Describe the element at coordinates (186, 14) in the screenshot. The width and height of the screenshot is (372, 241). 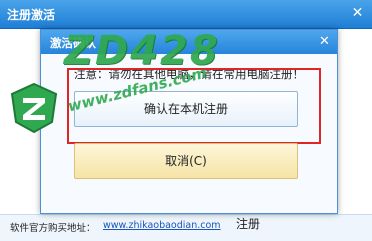
I see `main-titlebar: 注册激活 ✕` at that location.